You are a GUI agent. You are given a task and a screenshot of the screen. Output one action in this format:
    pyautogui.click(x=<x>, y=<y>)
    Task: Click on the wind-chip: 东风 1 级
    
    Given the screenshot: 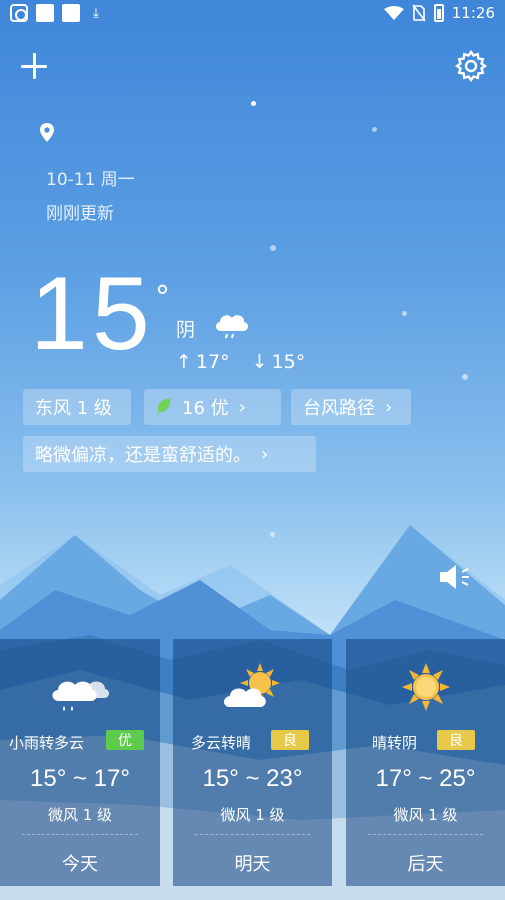 What is the action you would take?
    pyautogui.click(x=77, y=407)
    